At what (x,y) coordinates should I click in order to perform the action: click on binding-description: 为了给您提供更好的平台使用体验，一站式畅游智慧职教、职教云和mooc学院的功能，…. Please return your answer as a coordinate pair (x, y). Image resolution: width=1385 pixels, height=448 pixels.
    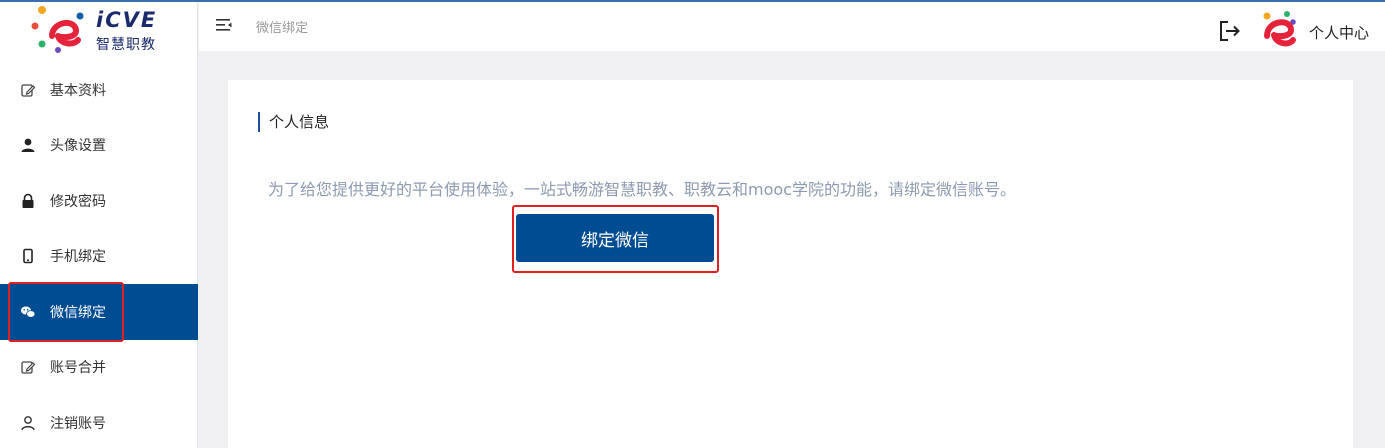
    Looking at the image, I should click on (642, 189).